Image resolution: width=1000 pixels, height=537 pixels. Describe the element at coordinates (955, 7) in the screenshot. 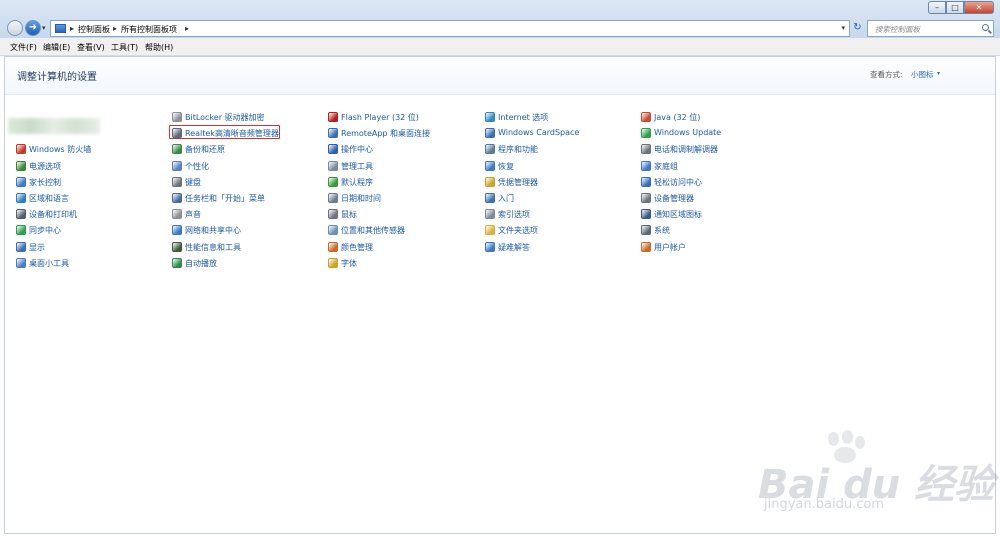

I see `maximize-button: □` at that location.